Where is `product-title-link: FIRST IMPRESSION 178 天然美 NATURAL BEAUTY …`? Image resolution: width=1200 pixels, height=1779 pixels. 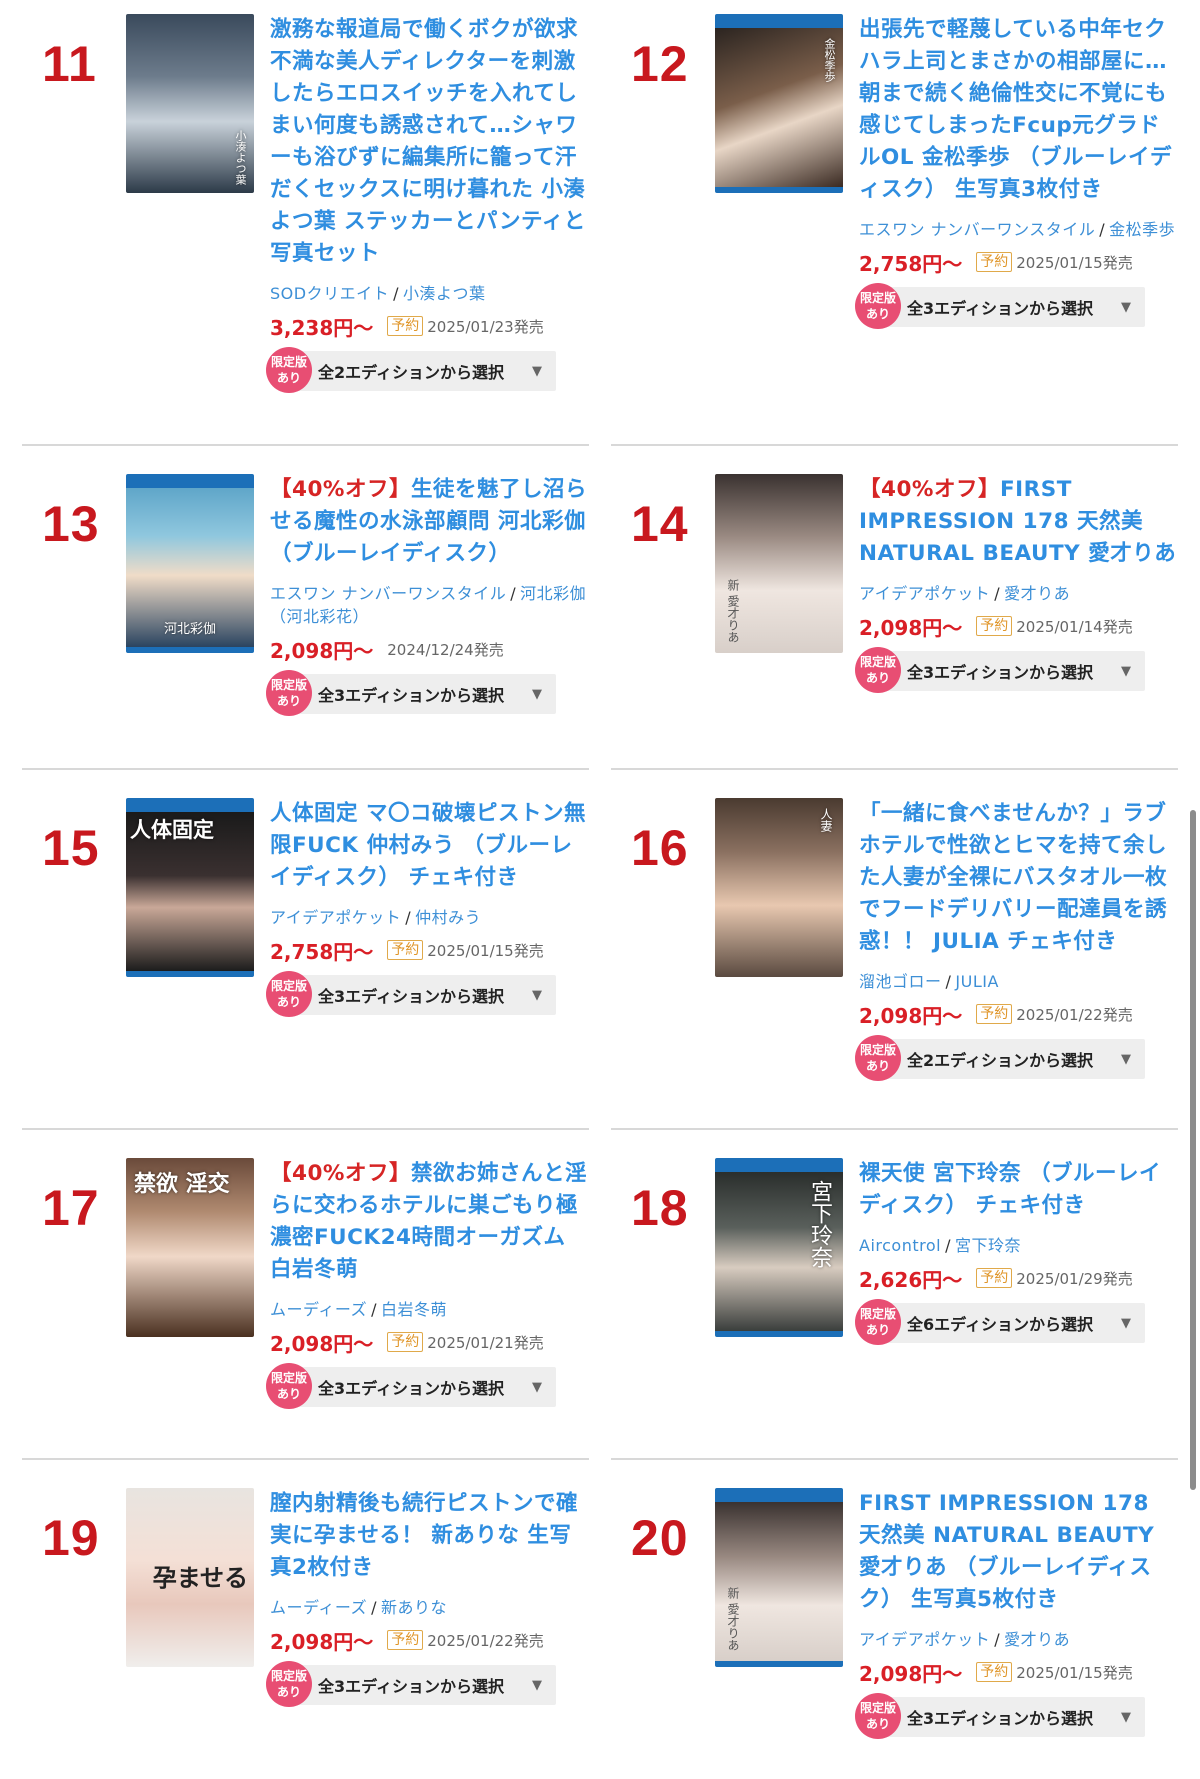
product-title-link: FIRST IMPRESSION 178 天然美 NATURAL BEAUTY … is located at coordinates (1018, 1552).